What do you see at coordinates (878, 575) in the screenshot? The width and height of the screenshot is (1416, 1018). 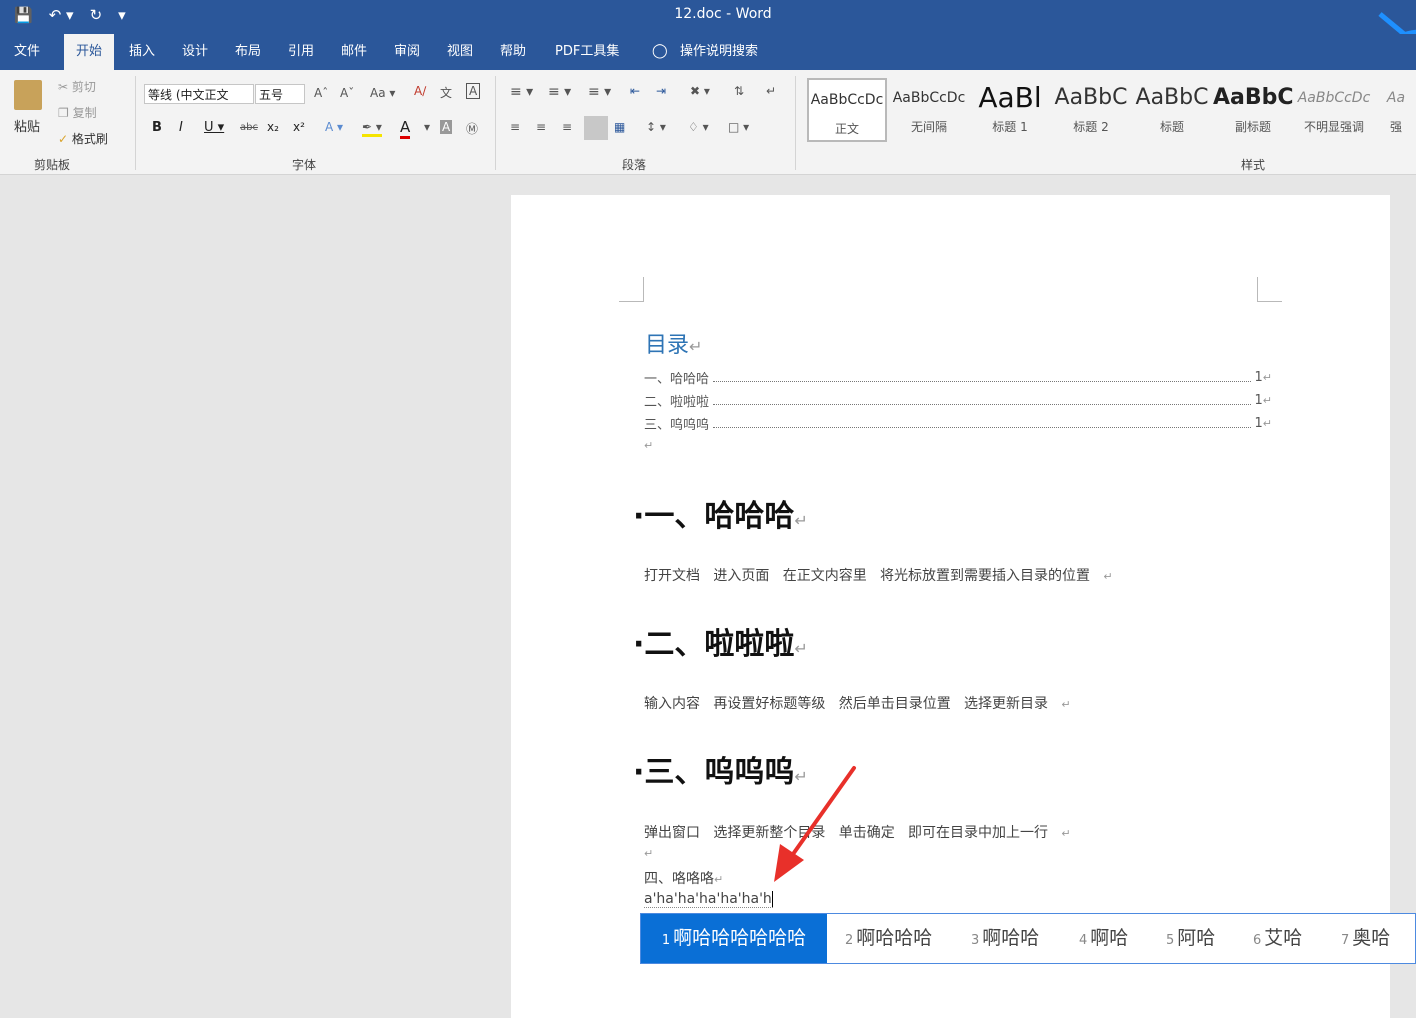 I see `body-paragraph: 打开文档 进入页面 在正文内容里 将光标放置到需要插入目录的位置 ↵` at bounding box center [878, 575].